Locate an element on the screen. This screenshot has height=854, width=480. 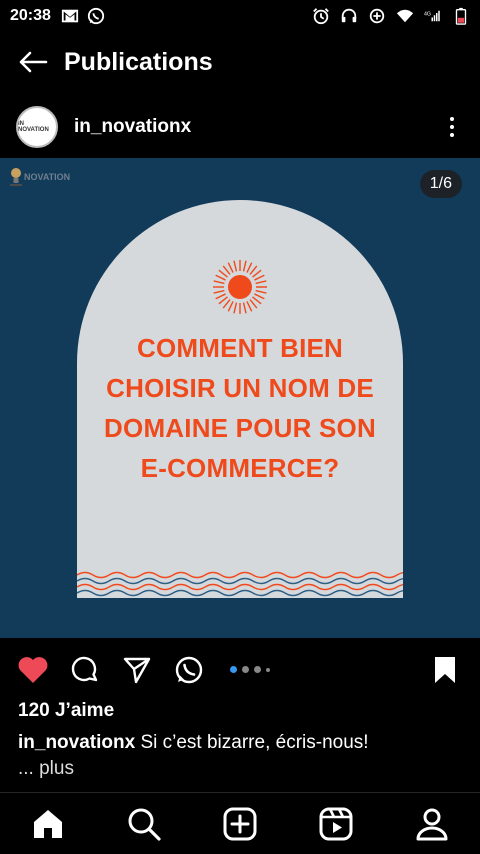
post-header: IN NOVATION in_novationx is located at coordinates (240, 127).